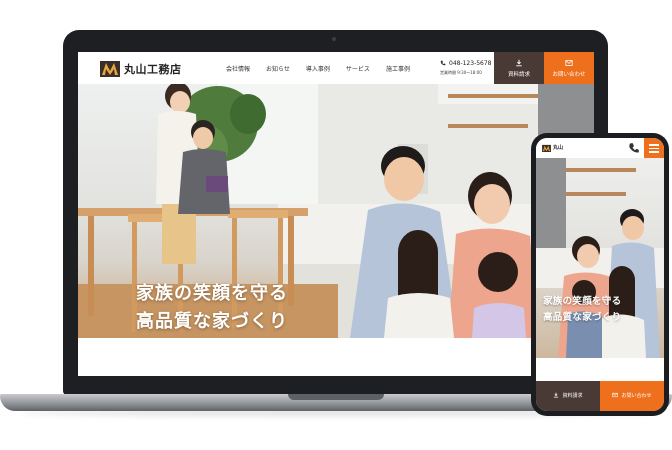 This screenshot has width=672, height=450. I want to click on mobile-mail-icon, so click(615, 395).